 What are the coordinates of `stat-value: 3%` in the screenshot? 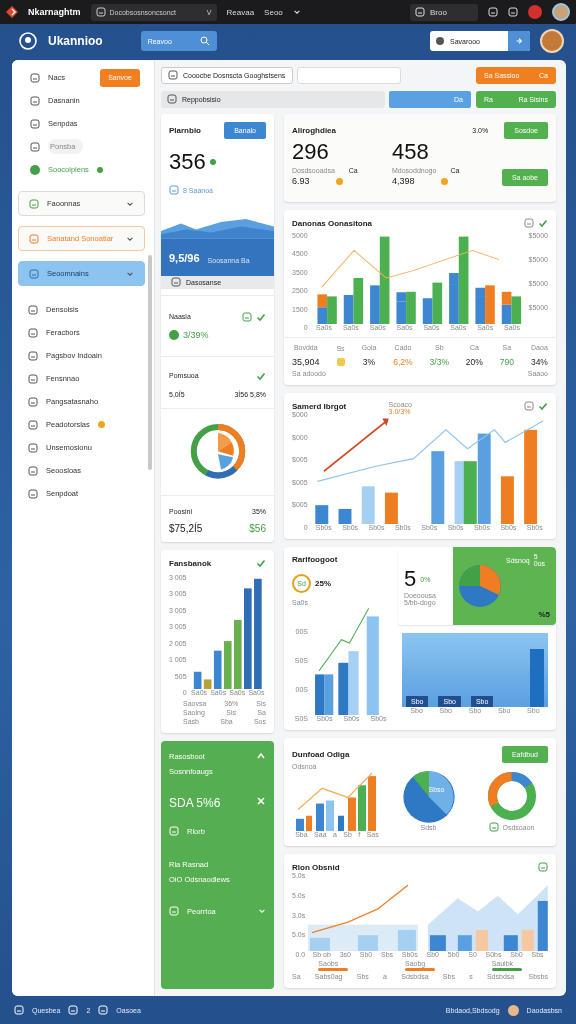 It's located at (369, 362).